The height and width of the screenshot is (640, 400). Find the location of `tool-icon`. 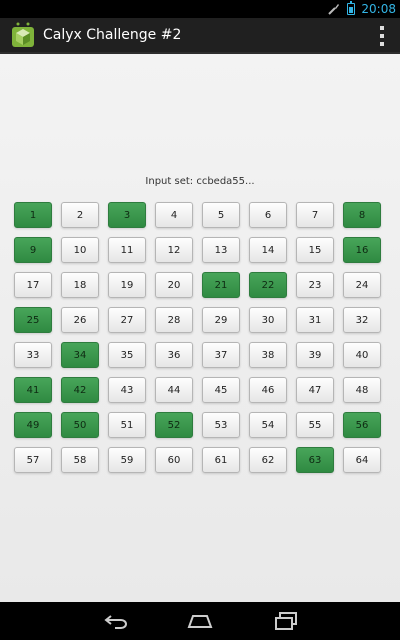

tool-icon is located at coordinates (334, 9).